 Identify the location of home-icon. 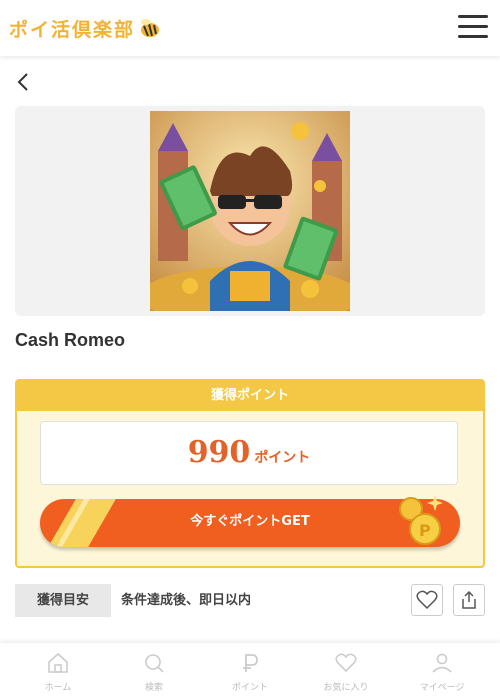
(58, 662).